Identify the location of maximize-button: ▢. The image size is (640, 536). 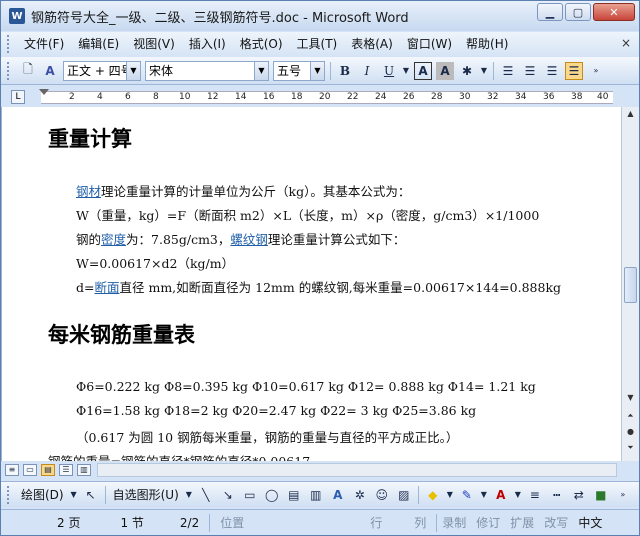
(578, 12).